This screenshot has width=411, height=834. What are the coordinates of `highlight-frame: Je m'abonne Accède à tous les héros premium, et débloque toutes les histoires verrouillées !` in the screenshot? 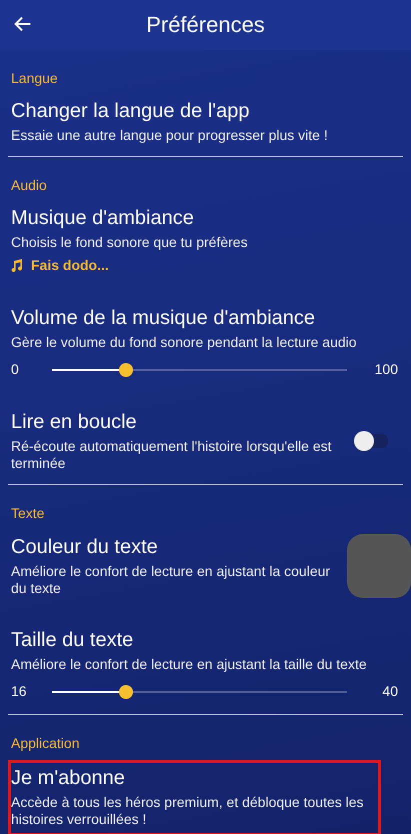 It's located at (194, 797).